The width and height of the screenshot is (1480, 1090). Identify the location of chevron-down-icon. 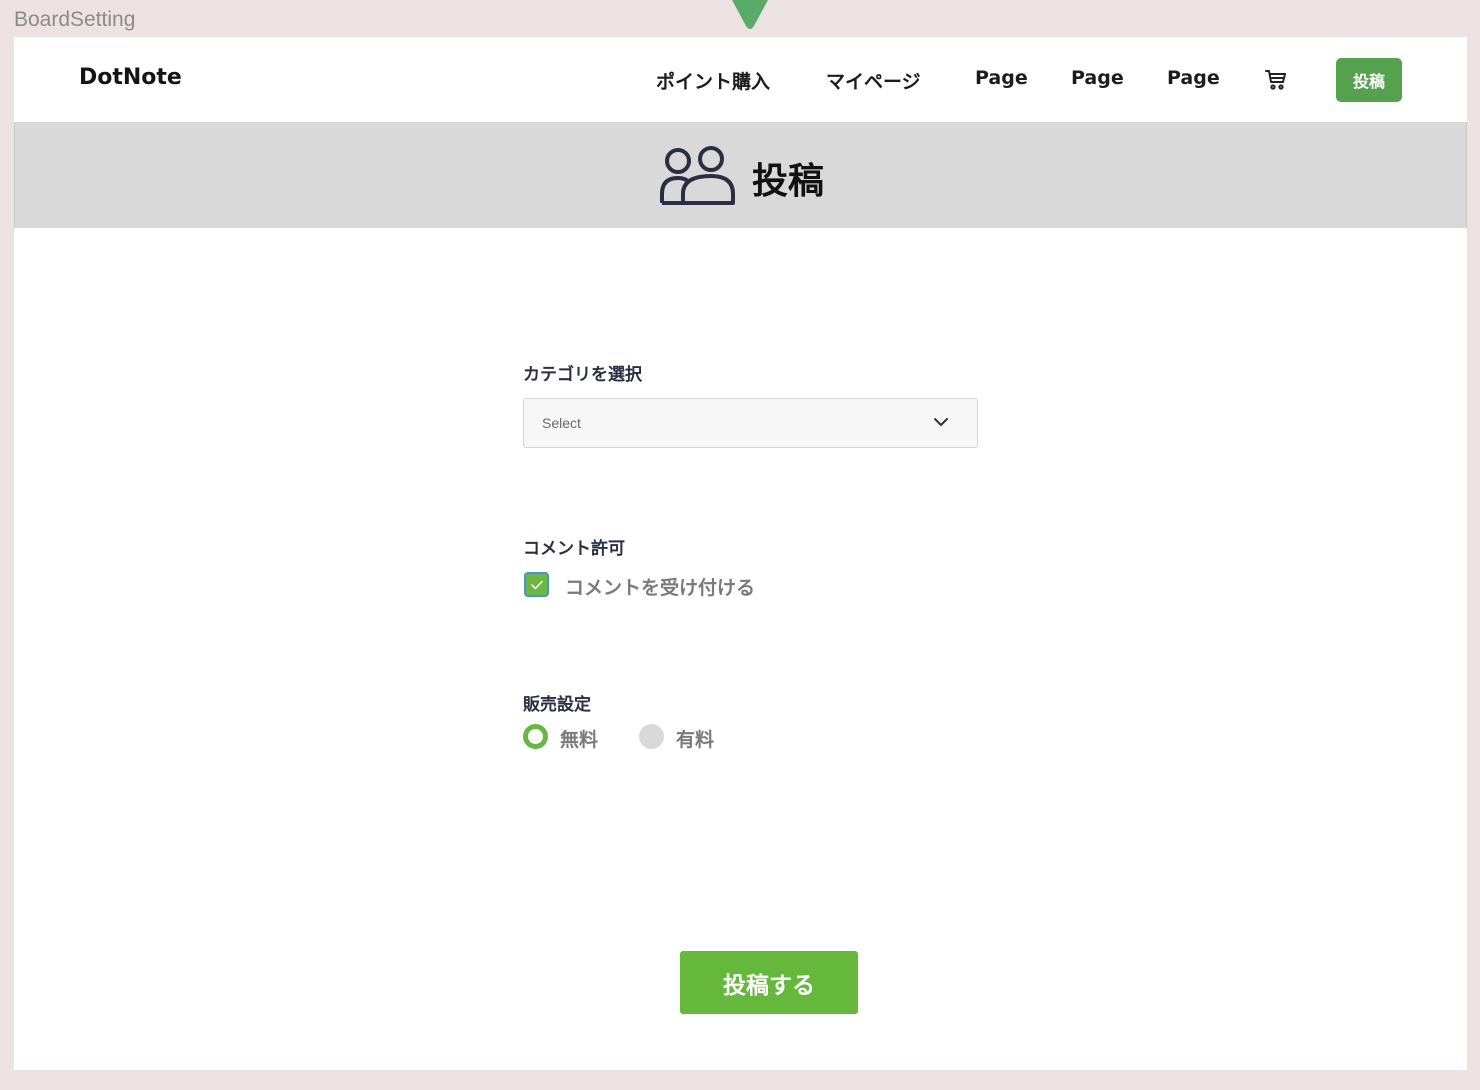
(941, 422).